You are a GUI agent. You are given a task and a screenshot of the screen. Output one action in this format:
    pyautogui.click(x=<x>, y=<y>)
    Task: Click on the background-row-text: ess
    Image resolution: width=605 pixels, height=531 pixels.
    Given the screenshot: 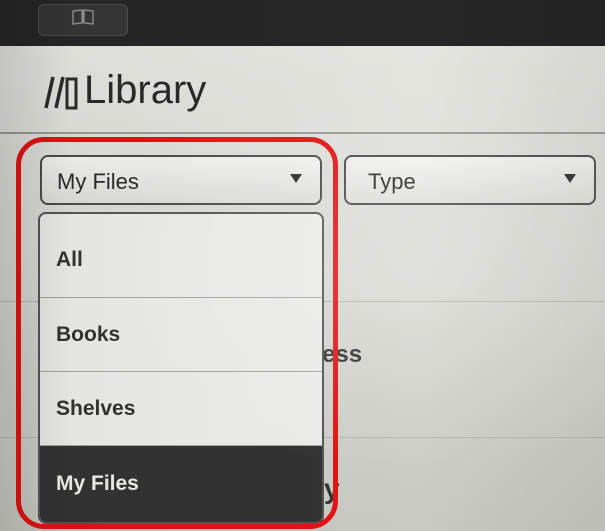 What is the action you would take?
    pyautogui.click(x=342, y=354)
    